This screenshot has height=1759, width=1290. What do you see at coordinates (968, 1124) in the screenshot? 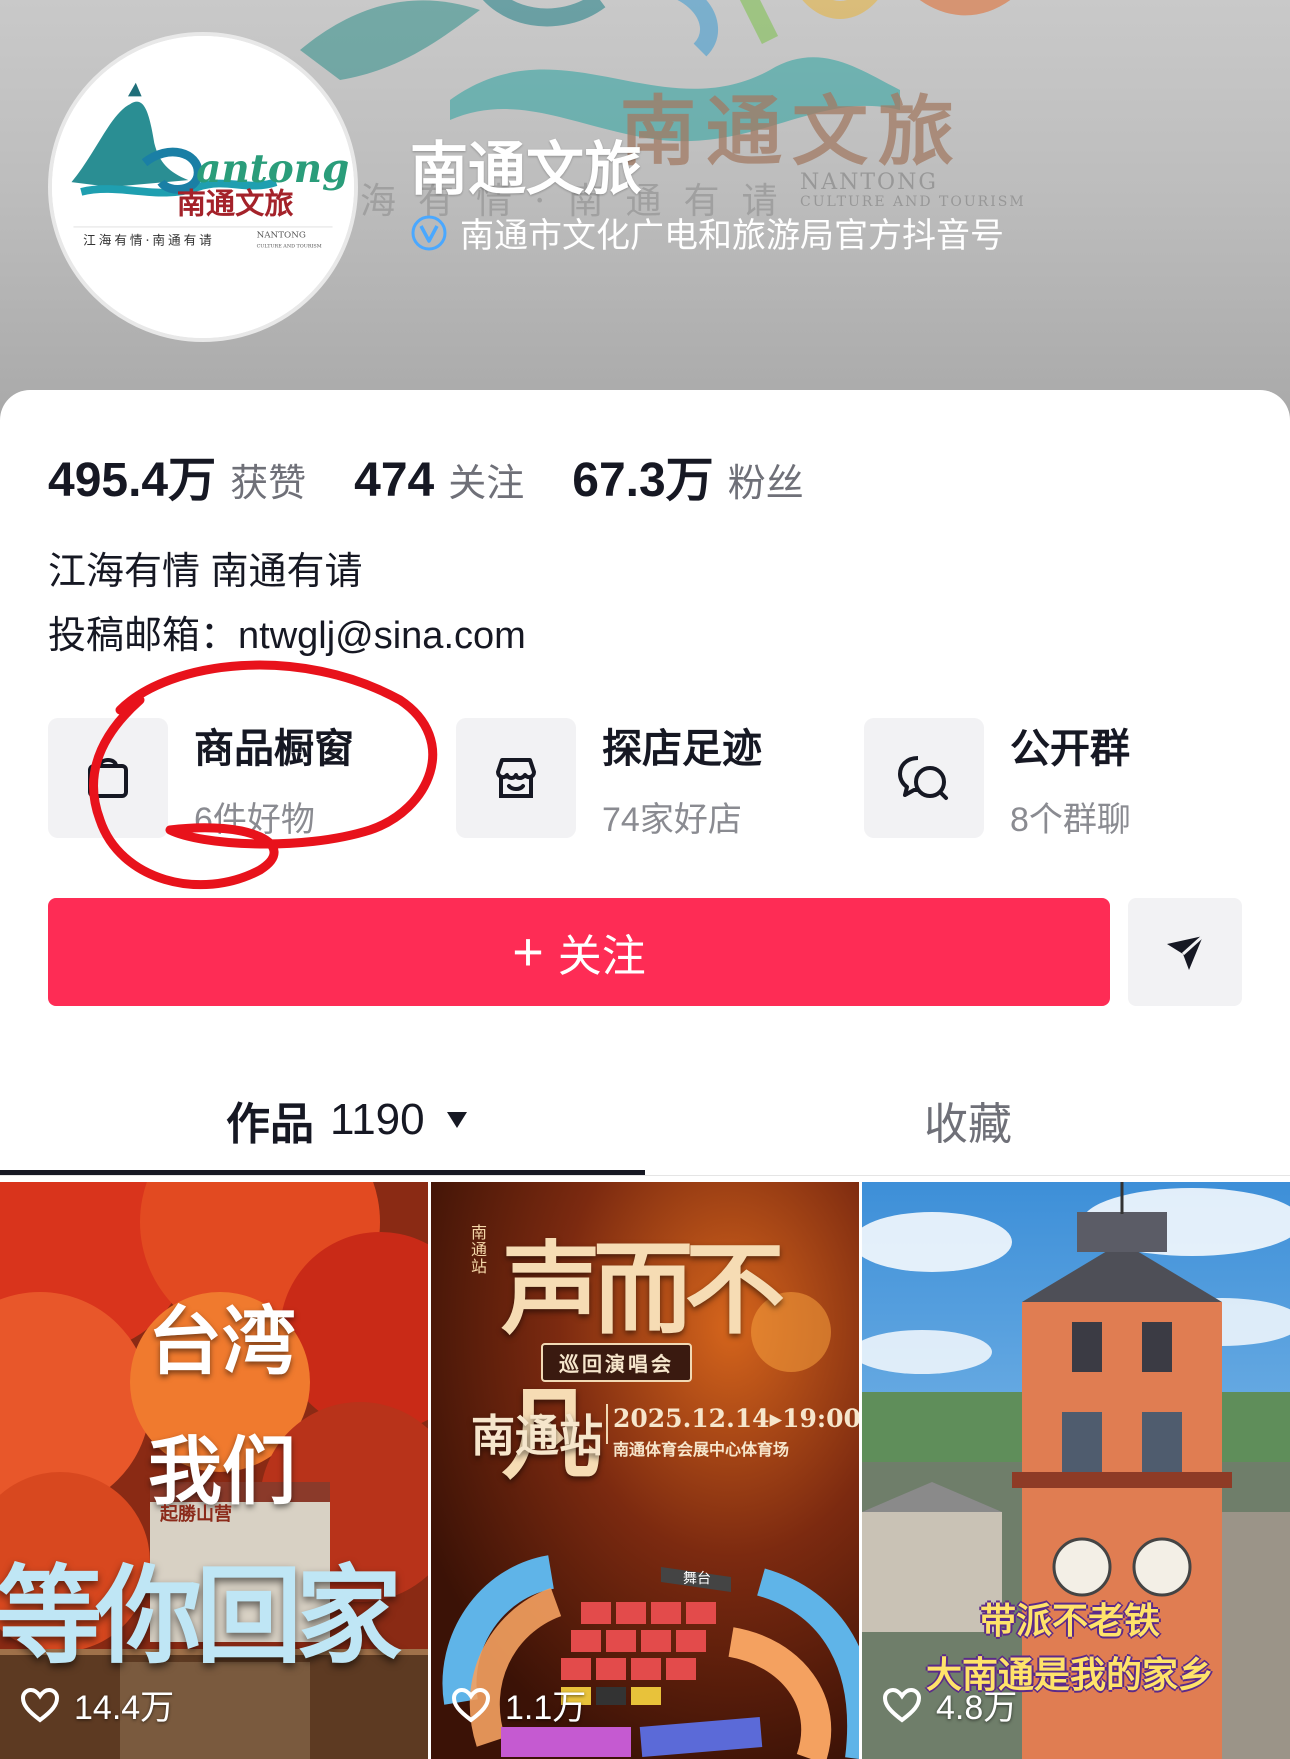
I see `tab-favorites-label: 收藏` at bounding box center [968, 1124].